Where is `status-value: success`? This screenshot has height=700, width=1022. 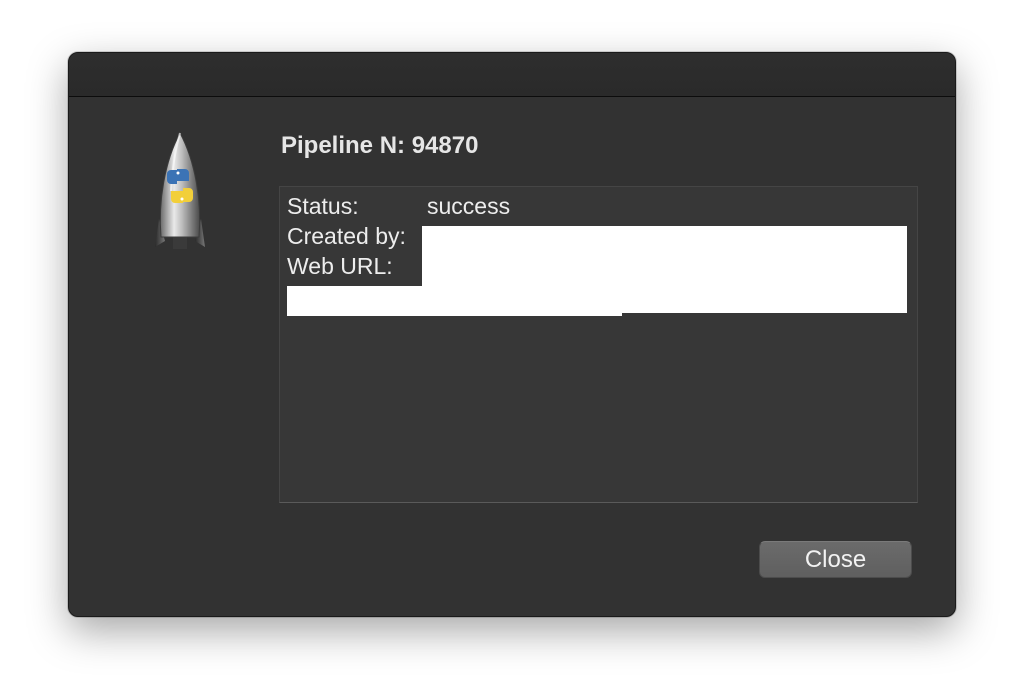
status-value: success is located at coordinates (469, 206).